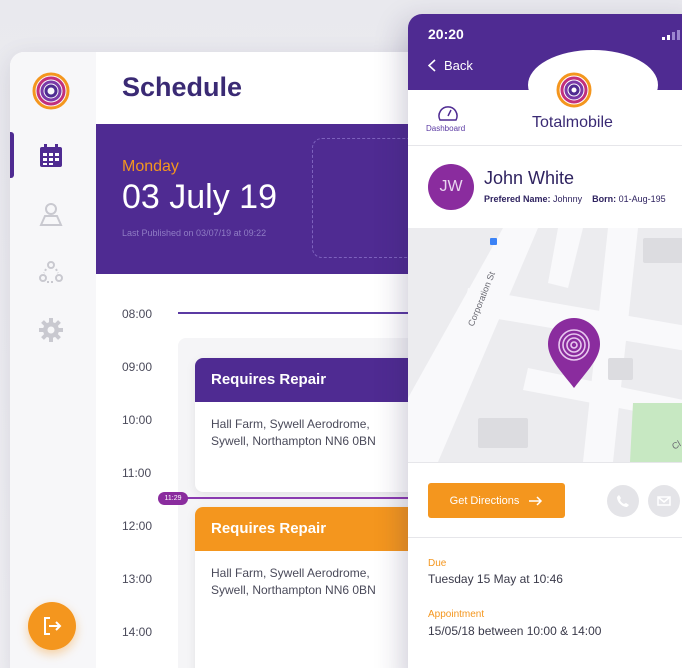  I want to click on sidebar, so click(53, 360).